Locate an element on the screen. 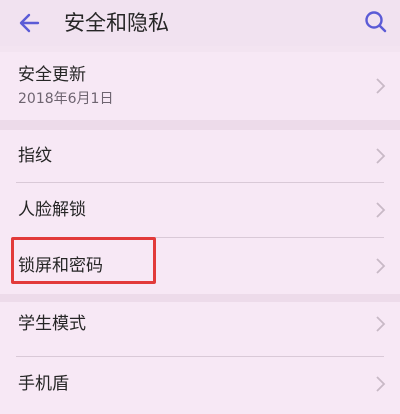 The height and width of the screenshot is (414, 400). list-item-fingerprint: 指纹 is located at coordinates (200, 156).